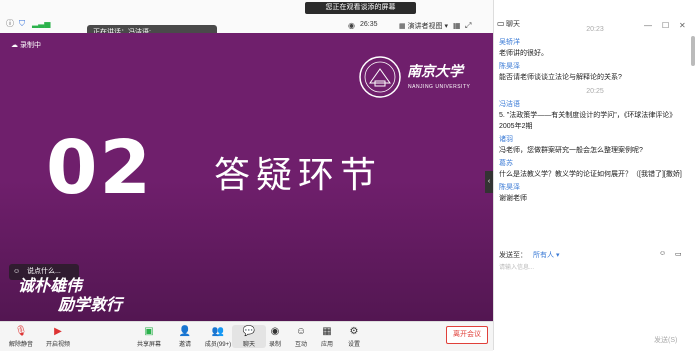  Describe the element at coordinates (439, 87) in the screenshot. I see `university-name-en: NANJING UNIVERSITY` at that location.